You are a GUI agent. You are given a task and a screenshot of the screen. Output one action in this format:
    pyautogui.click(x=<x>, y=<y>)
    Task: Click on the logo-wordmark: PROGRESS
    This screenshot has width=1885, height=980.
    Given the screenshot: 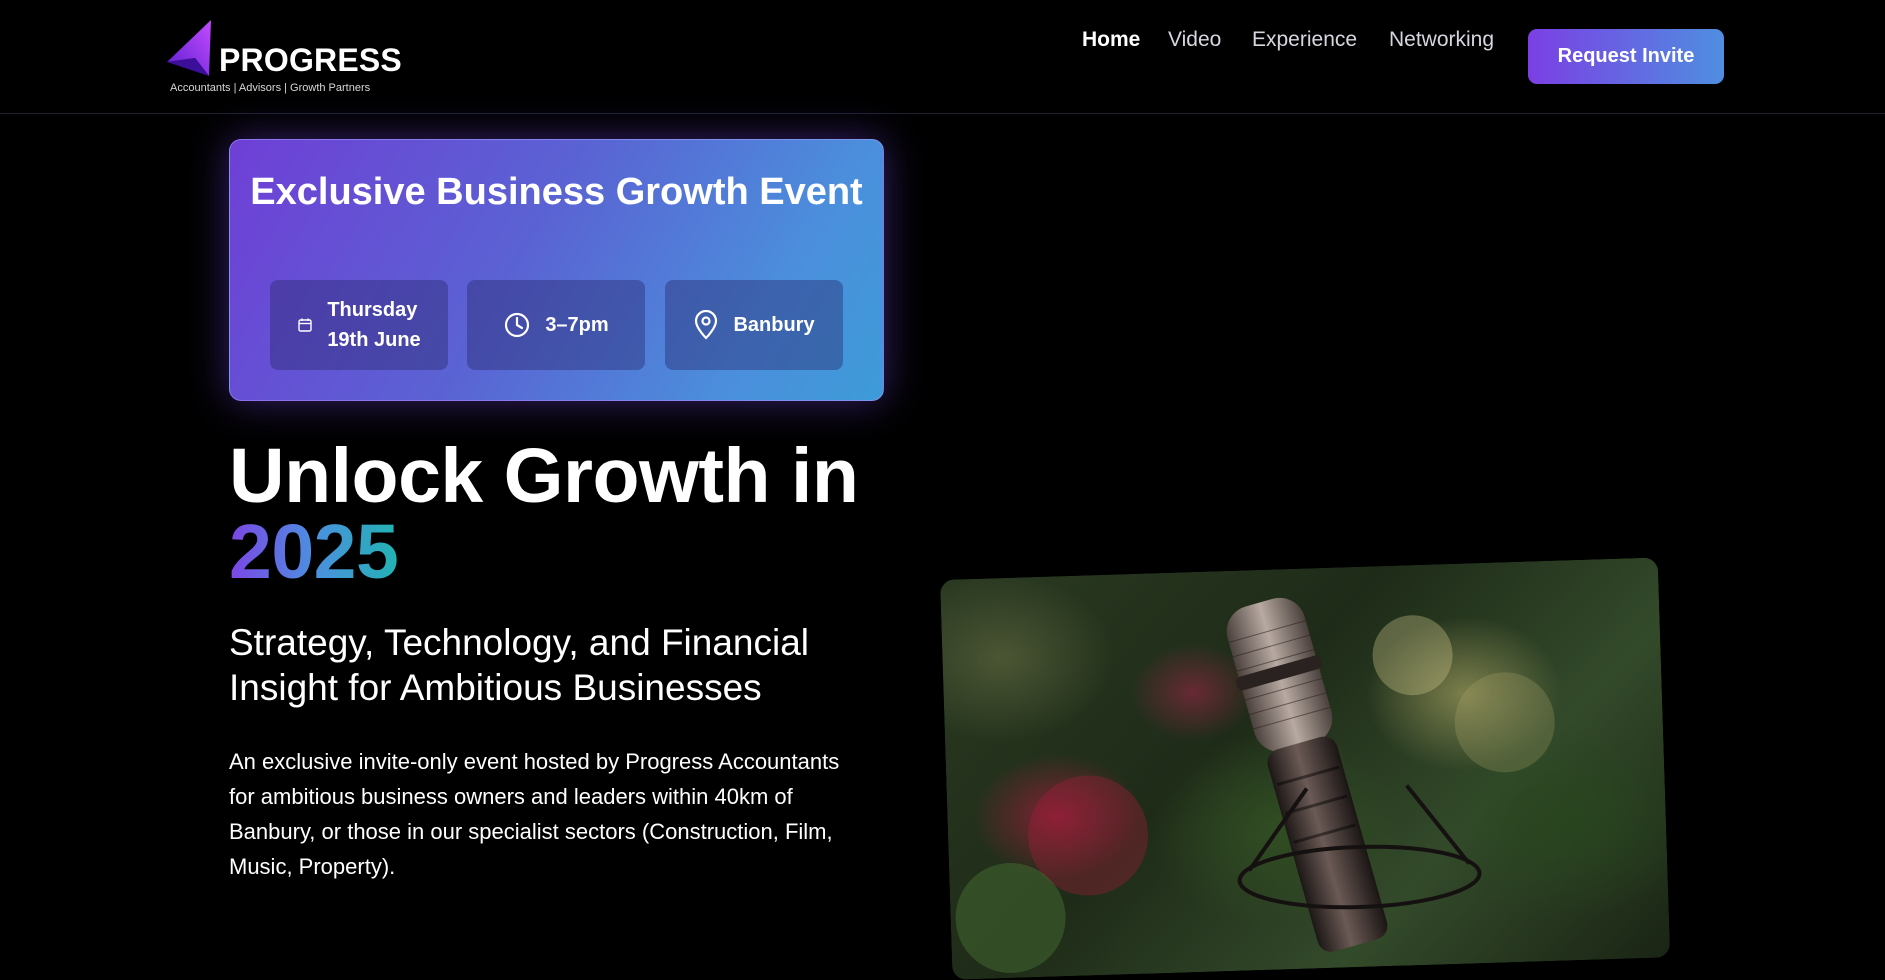 What is the action you would take?
    pyautogui.click(x=310, y=60)
    